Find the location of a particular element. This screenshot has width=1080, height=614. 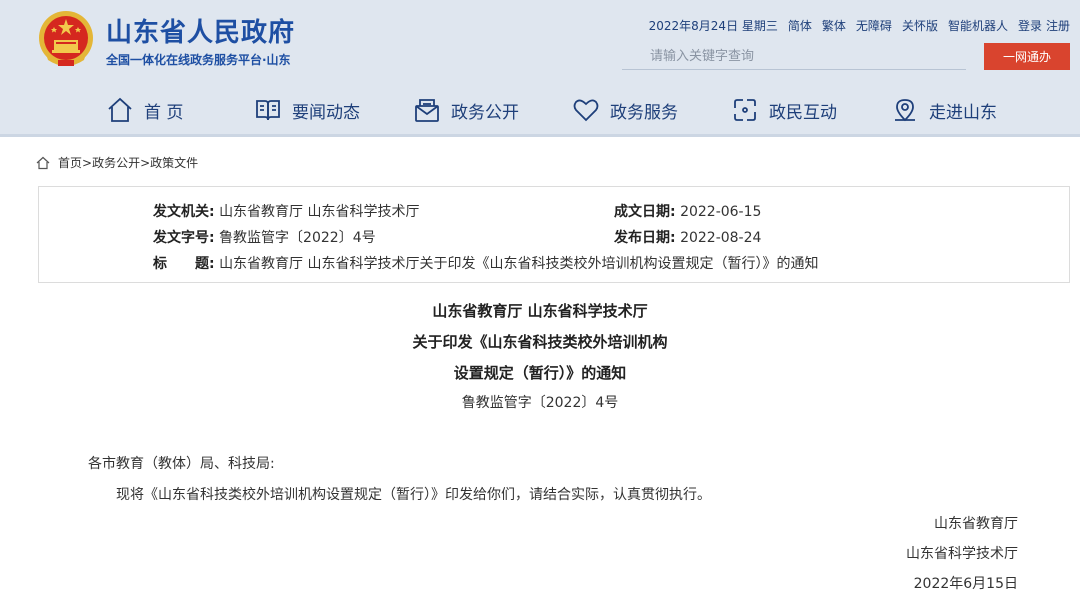

breadcrumb-home-link: 首页 is located at coordinates (70, 163).